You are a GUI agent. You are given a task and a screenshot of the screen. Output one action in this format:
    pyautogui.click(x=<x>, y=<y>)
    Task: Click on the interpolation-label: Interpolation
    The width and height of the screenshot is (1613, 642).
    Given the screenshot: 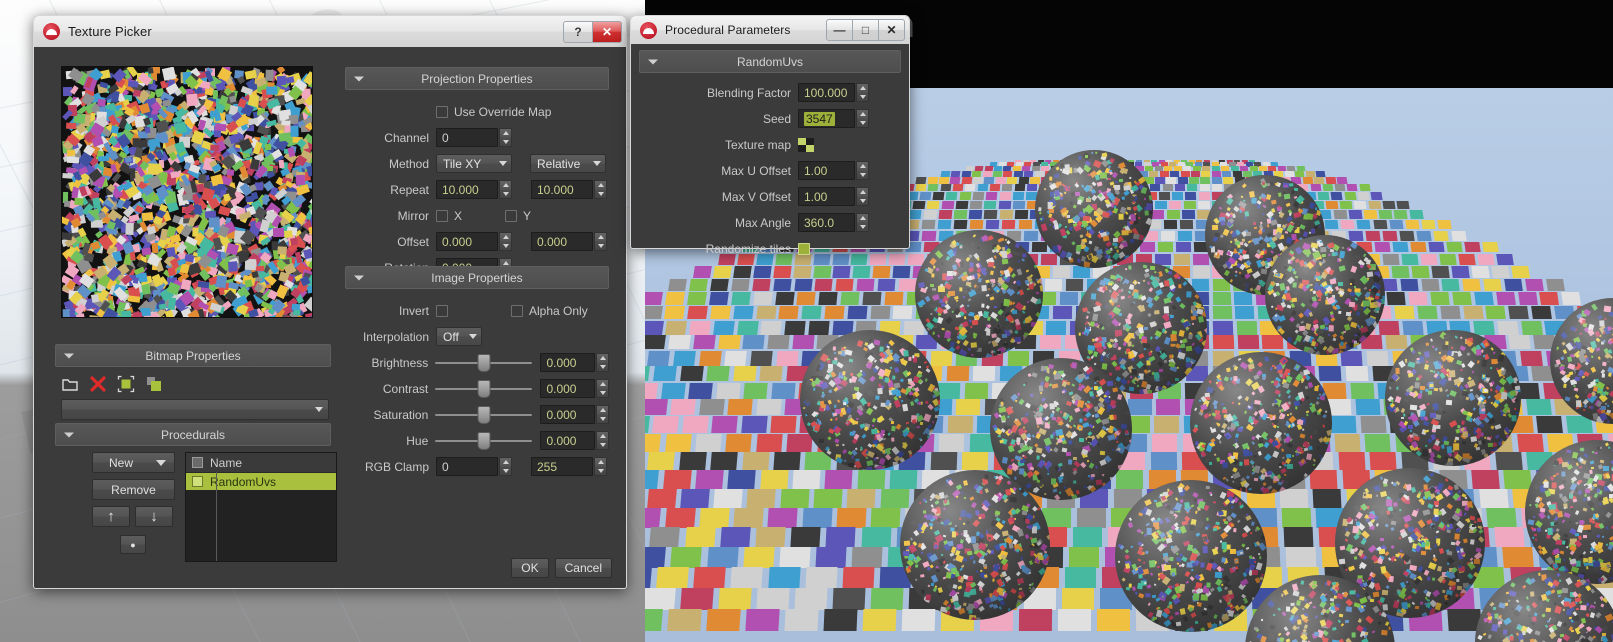 What is the action you would take?
    pyautogui.click(x=395, y=336)
    